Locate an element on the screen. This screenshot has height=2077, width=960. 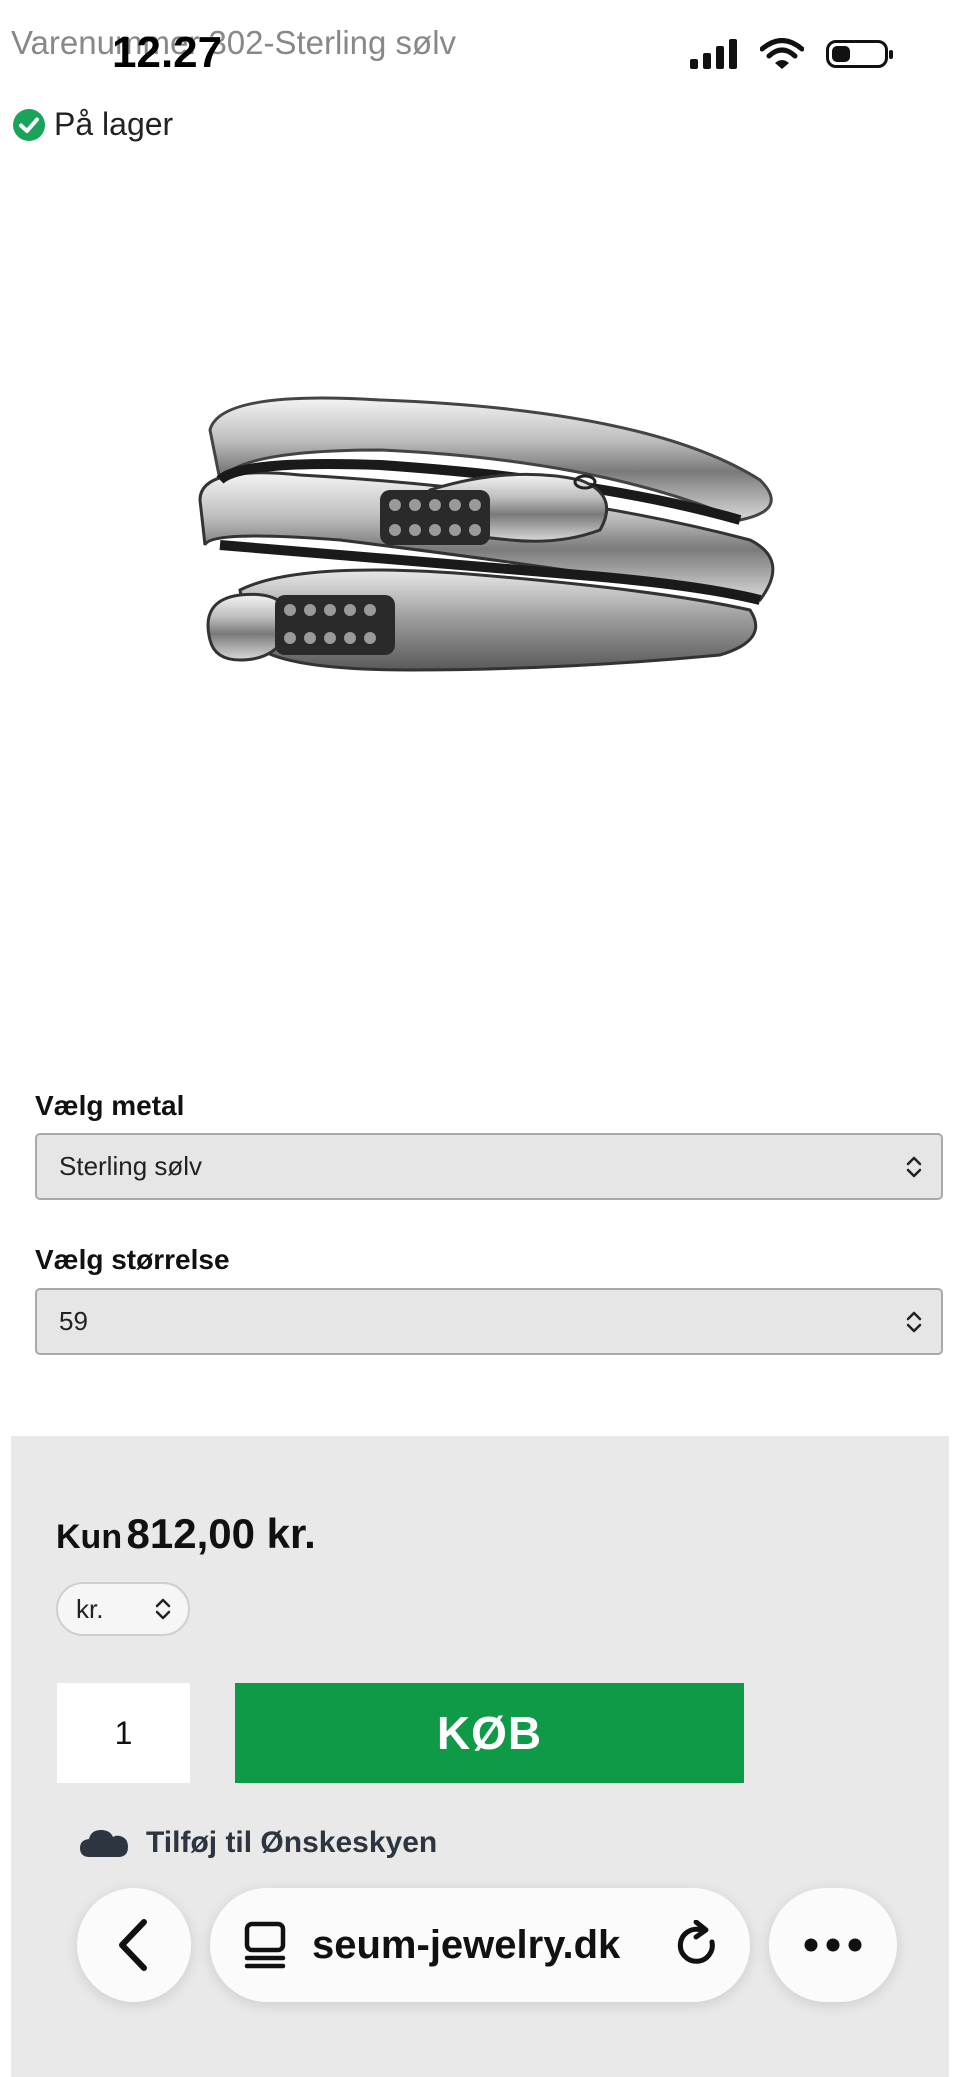
product-image is located at coordinates (486, 534).